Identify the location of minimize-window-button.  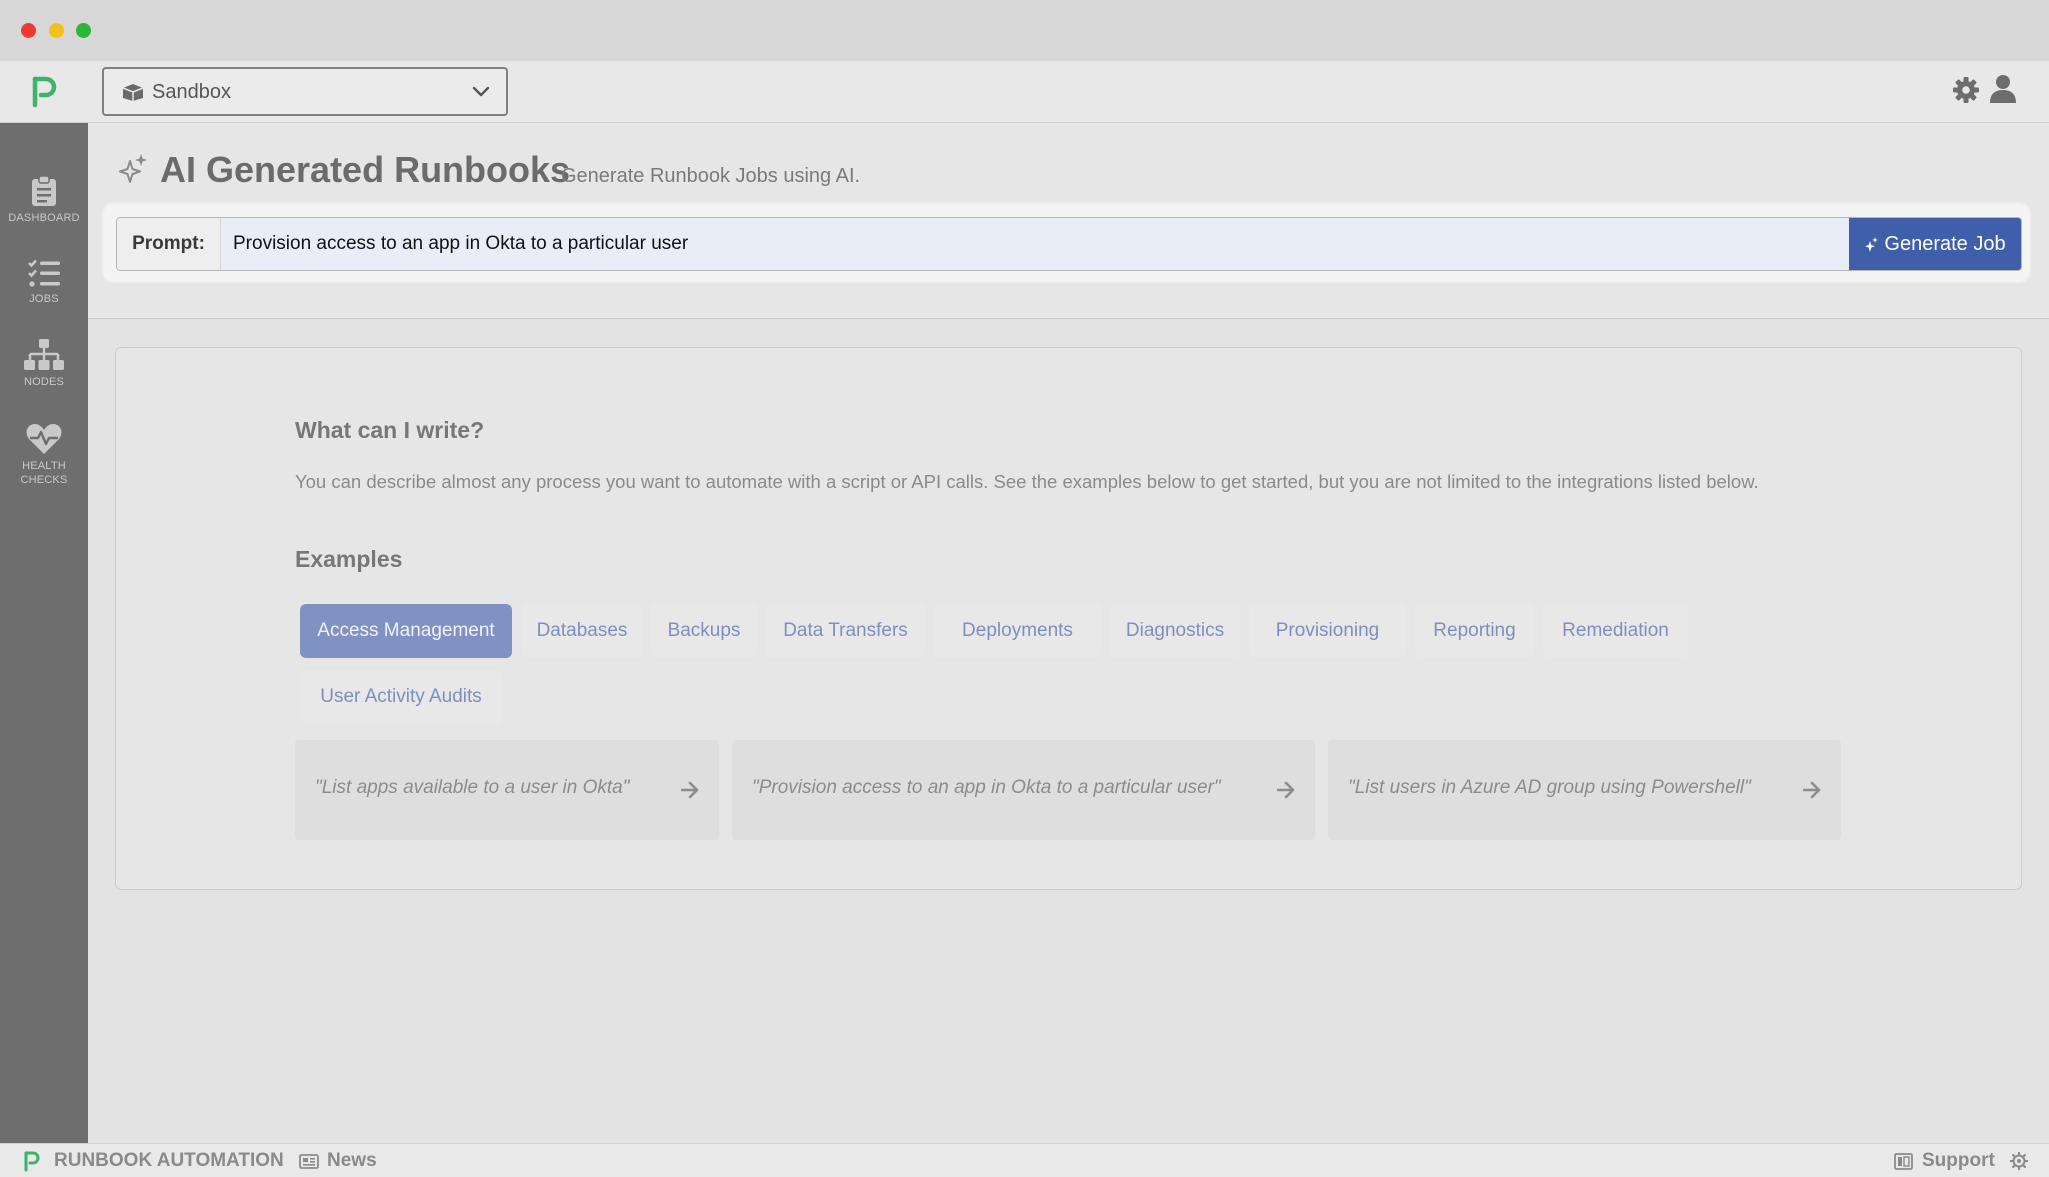
(56, 30).